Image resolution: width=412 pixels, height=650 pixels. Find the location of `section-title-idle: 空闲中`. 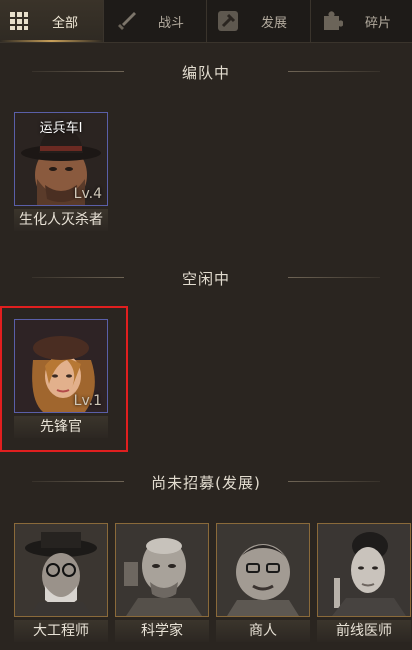

section-title-idle: 空闲中 is located at coordinates (205, 279).